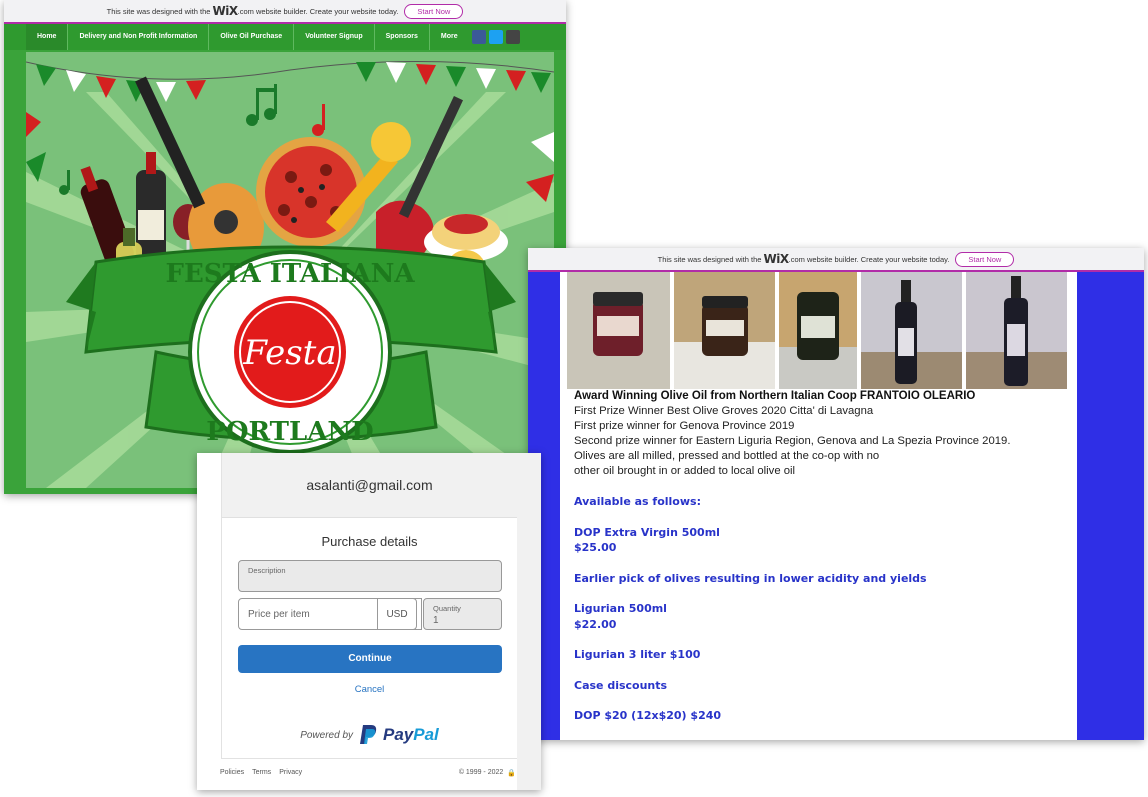 Image resolution: width=1148 pixels, height=797 pixels. What do you see at coordinates (369, 485) in the screenshot?
I see `merchant-email: asalanti@gmail.com` at bounding box center [369, 485].